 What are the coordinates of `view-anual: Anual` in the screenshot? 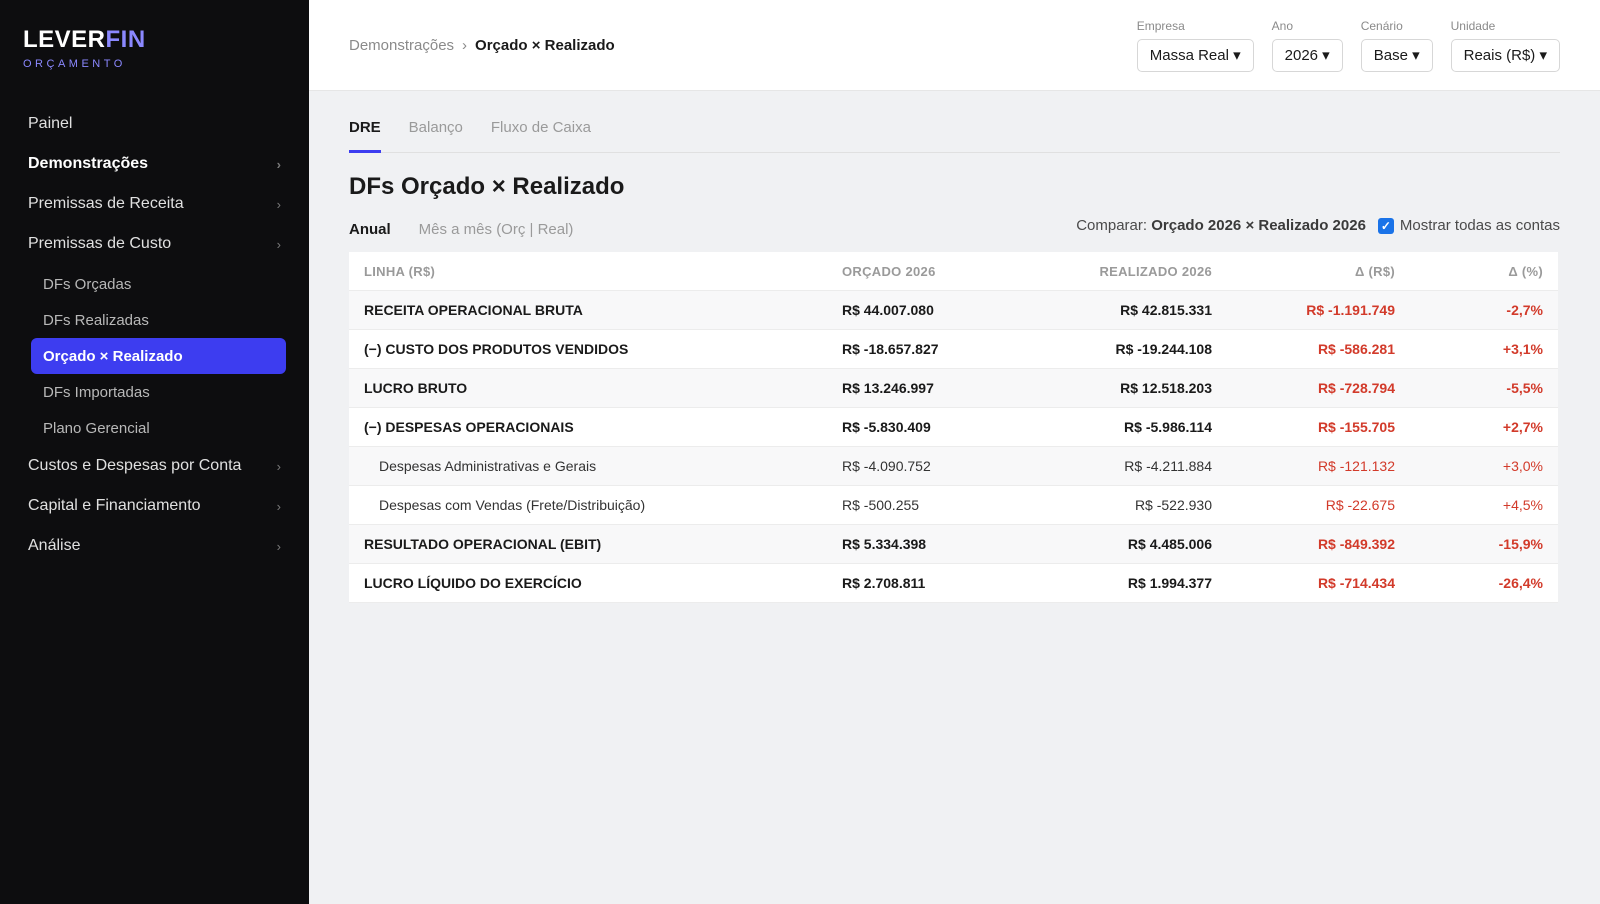 It's located at (370, 229).